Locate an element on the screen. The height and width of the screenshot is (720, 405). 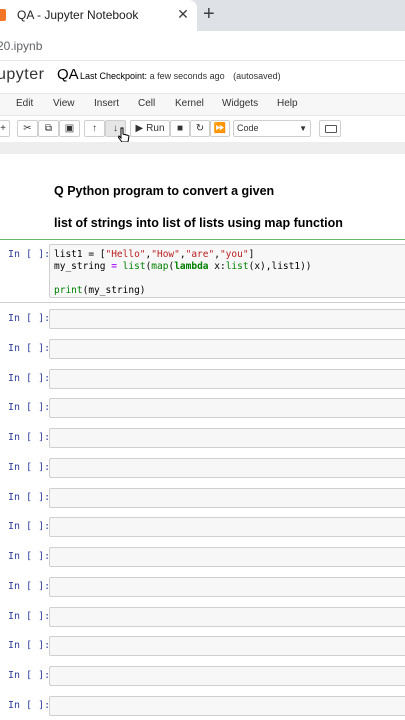
autosave-status: (autosaved) is located at coordinates (257, 76).